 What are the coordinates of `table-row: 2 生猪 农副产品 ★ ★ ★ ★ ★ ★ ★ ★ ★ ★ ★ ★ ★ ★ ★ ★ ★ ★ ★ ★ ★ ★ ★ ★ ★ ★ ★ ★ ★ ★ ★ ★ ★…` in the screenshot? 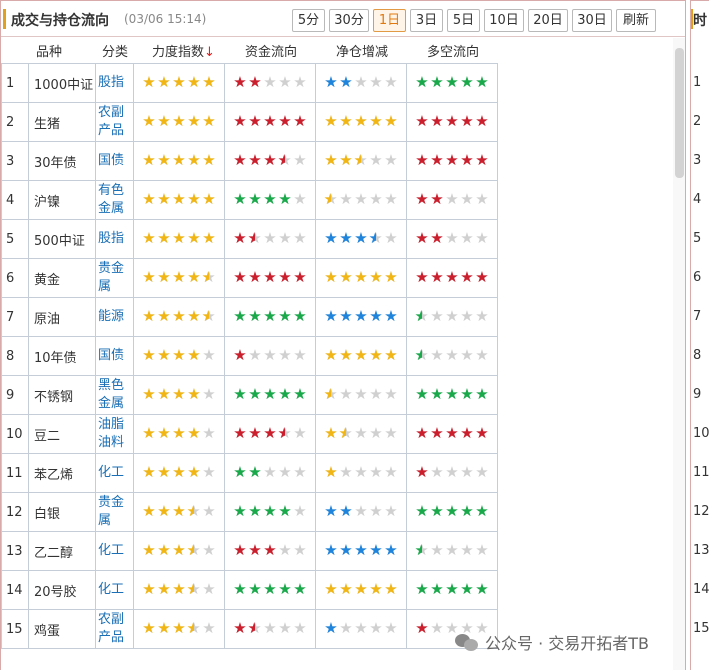 It's located at (249, 122).